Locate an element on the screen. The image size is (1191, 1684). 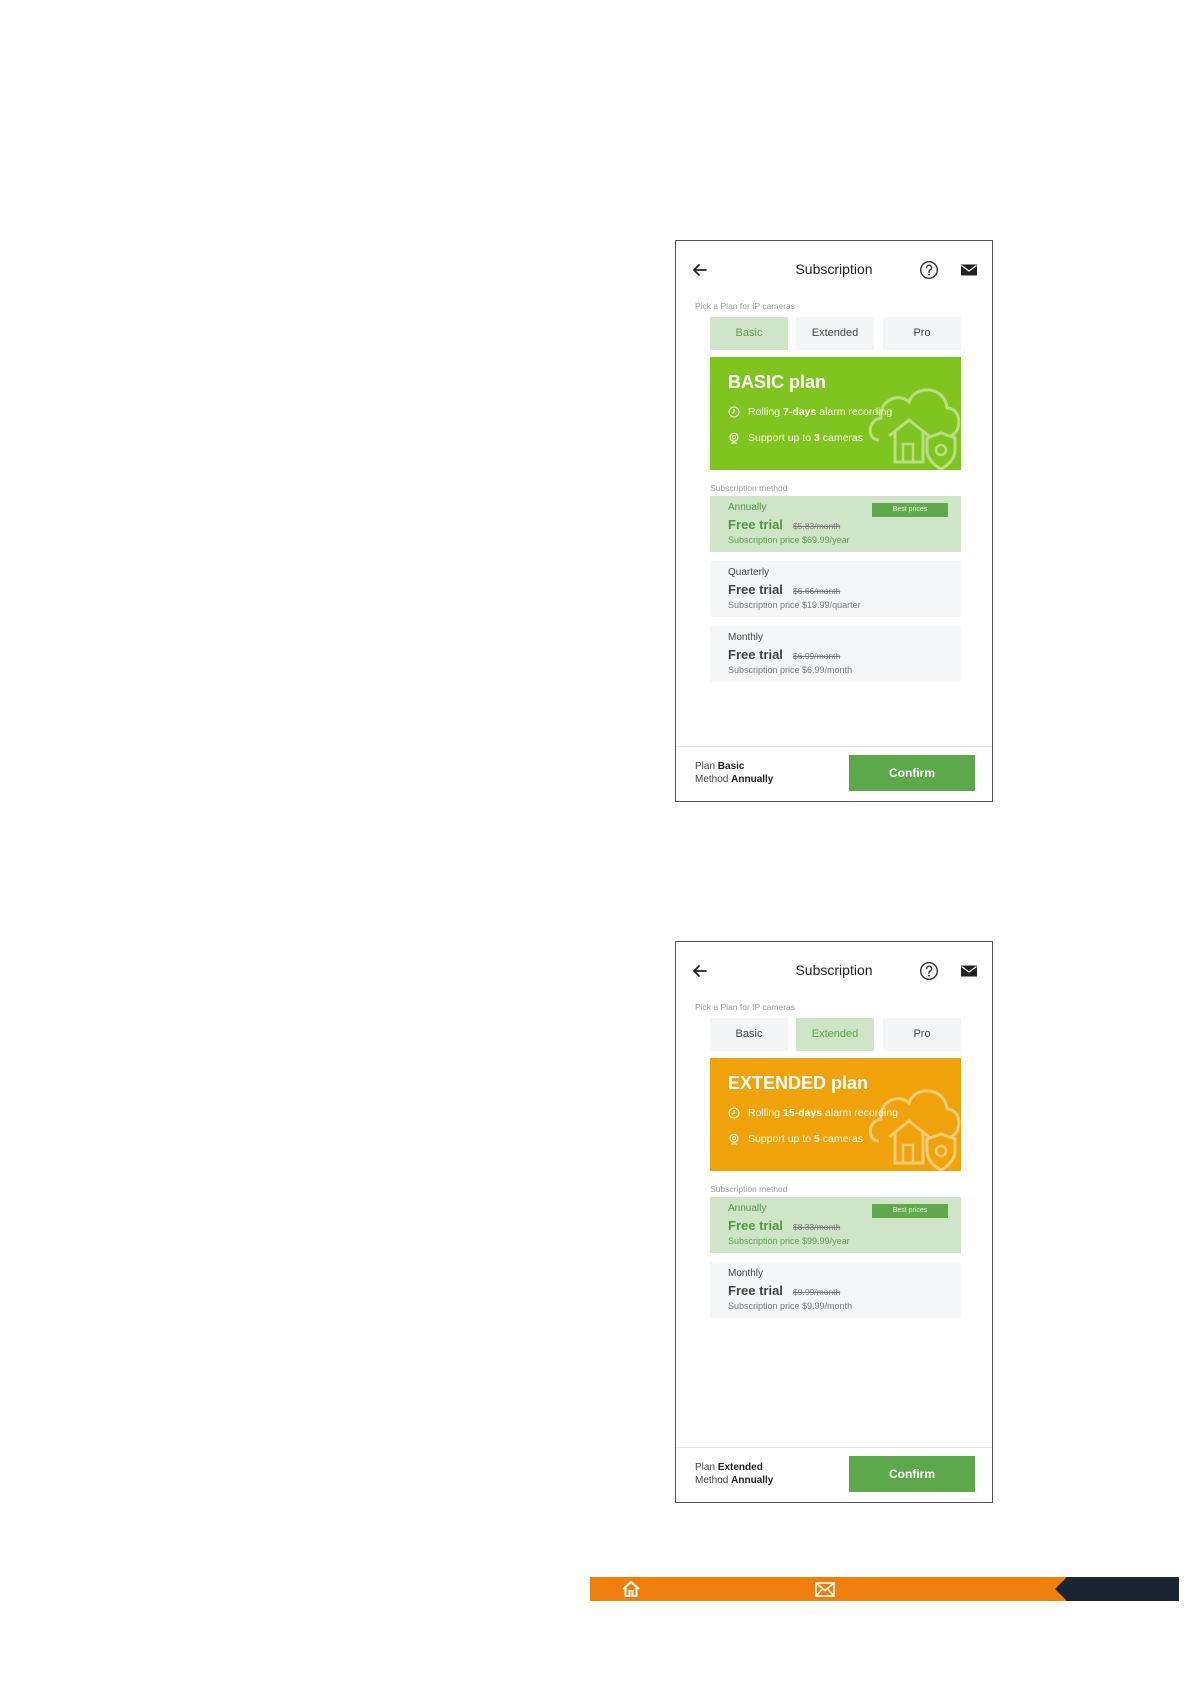
plan-name: EXTENDED plan is located at coordinates (798, 1083).